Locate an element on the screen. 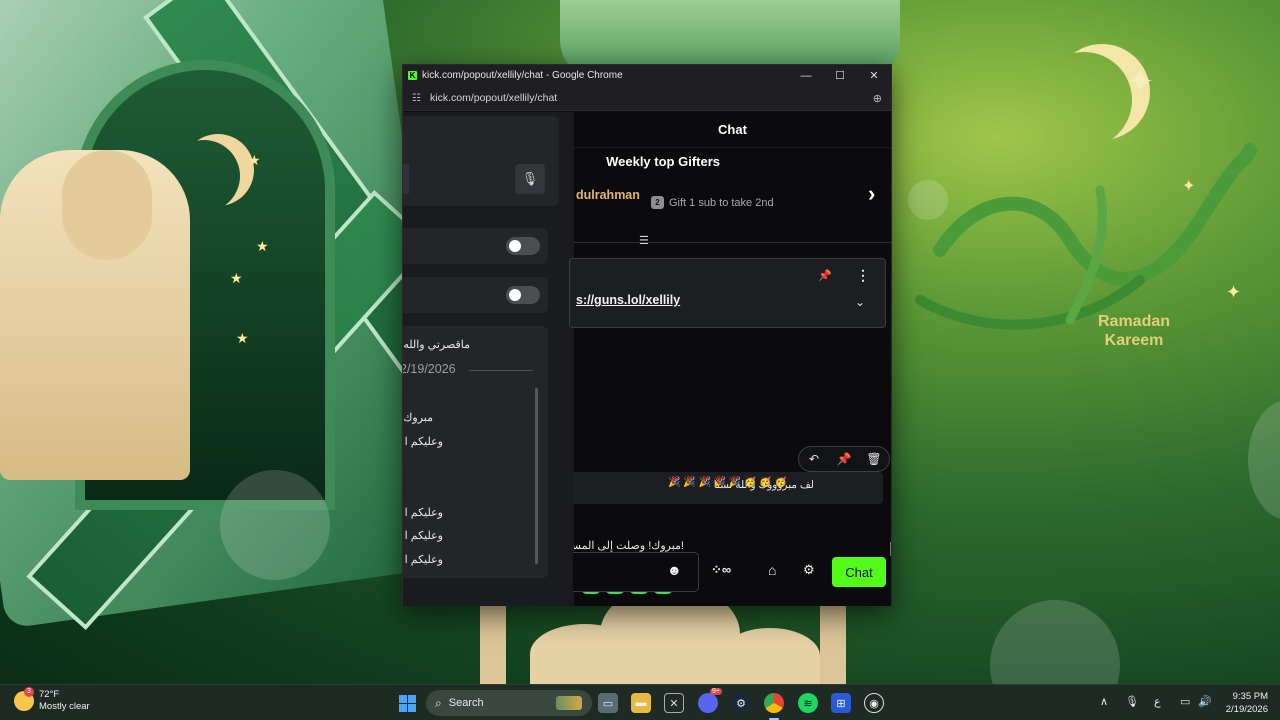 The image size is (1280, 720). chat-scrollbar is located at coordinates (890, 549).